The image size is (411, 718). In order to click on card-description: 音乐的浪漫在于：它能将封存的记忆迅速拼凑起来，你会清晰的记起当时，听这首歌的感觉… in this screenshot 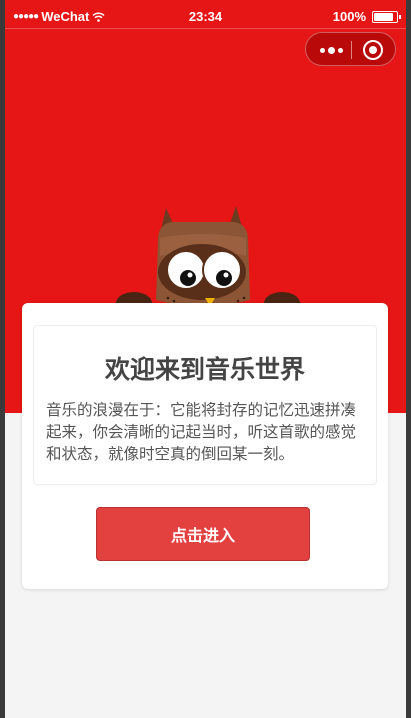, I will do `click(201, 432)`.